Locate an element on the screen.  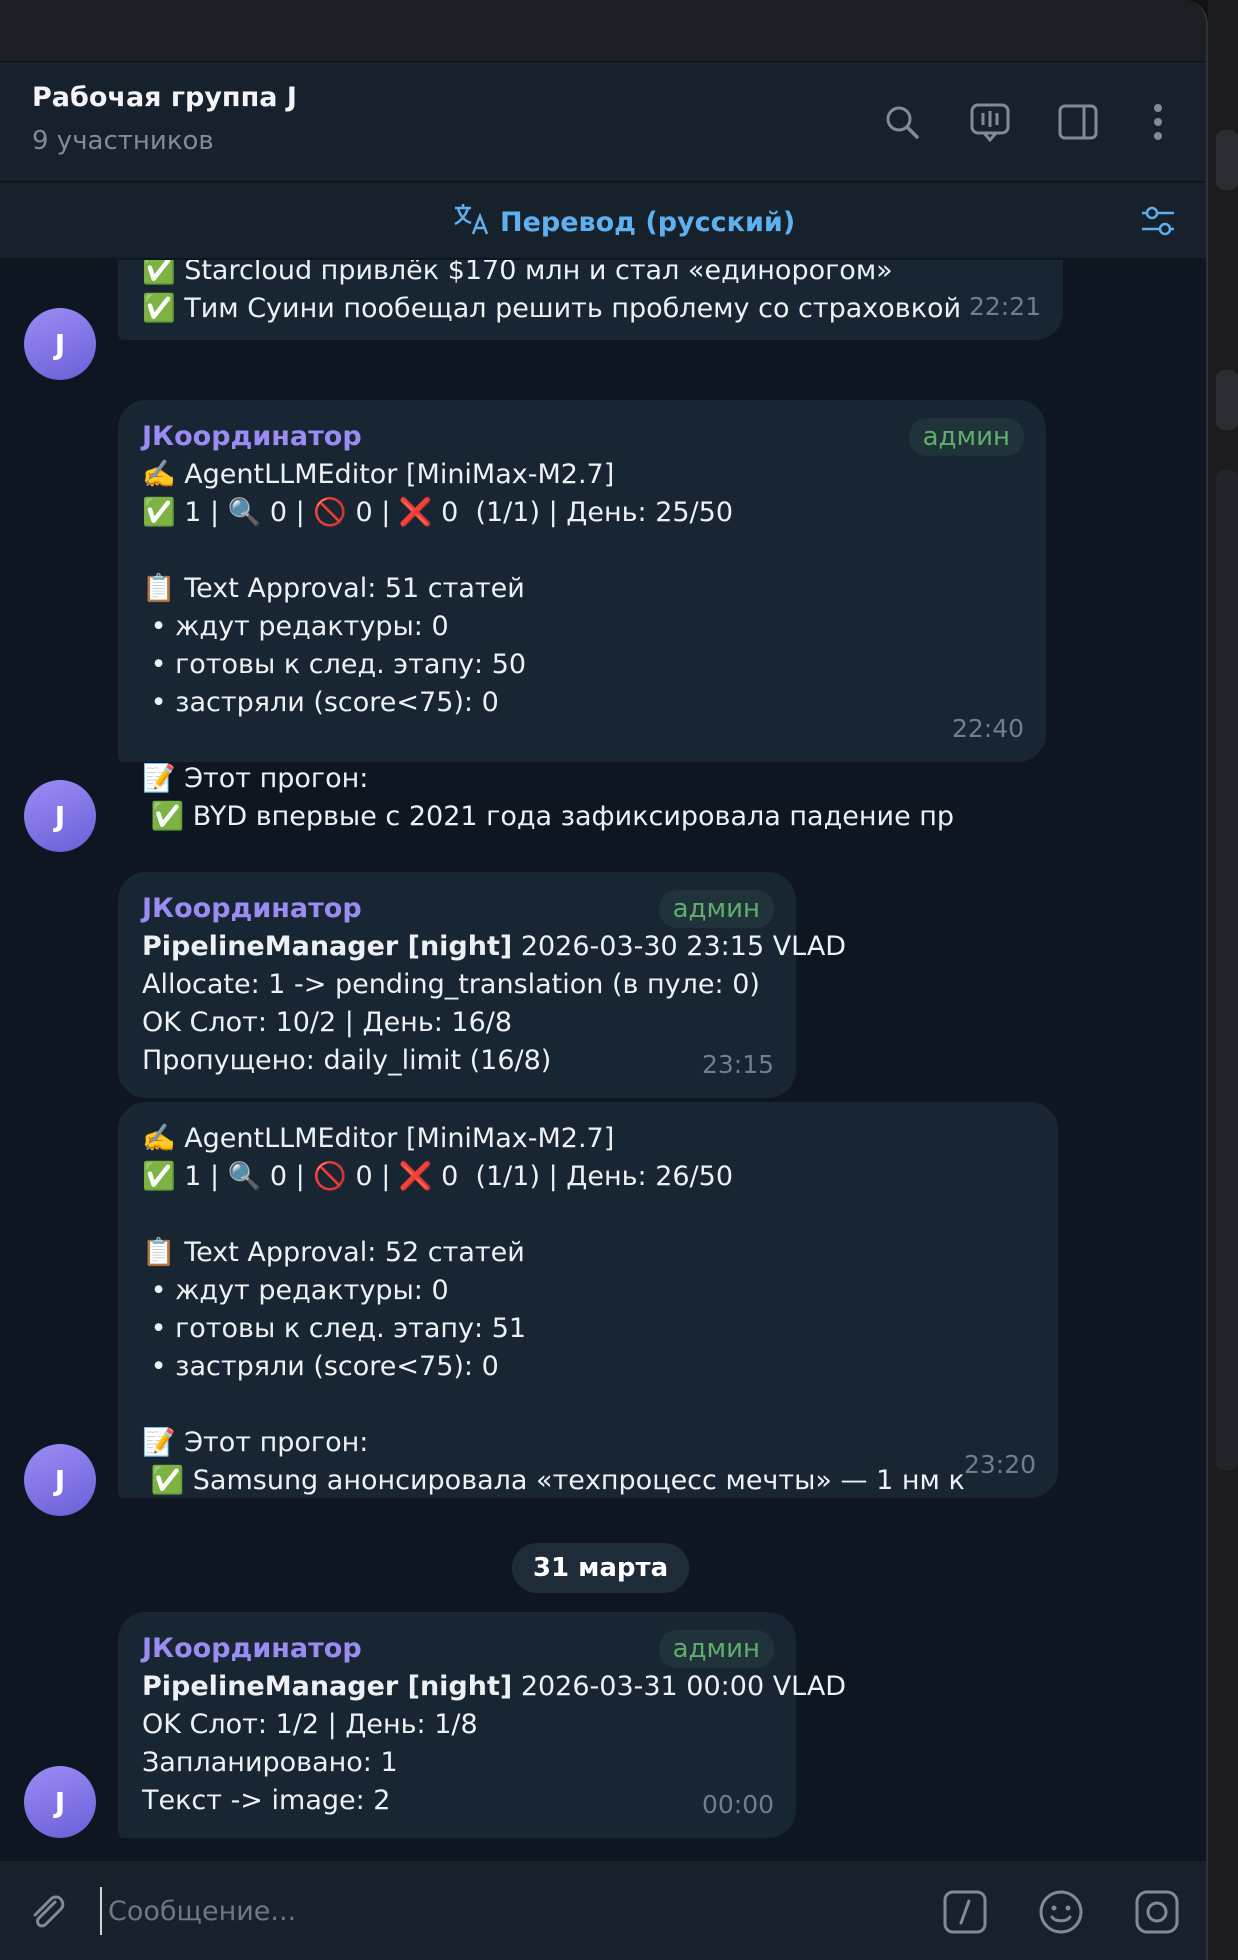
message-time: 23:15 is located at coordinates (737, 1064).